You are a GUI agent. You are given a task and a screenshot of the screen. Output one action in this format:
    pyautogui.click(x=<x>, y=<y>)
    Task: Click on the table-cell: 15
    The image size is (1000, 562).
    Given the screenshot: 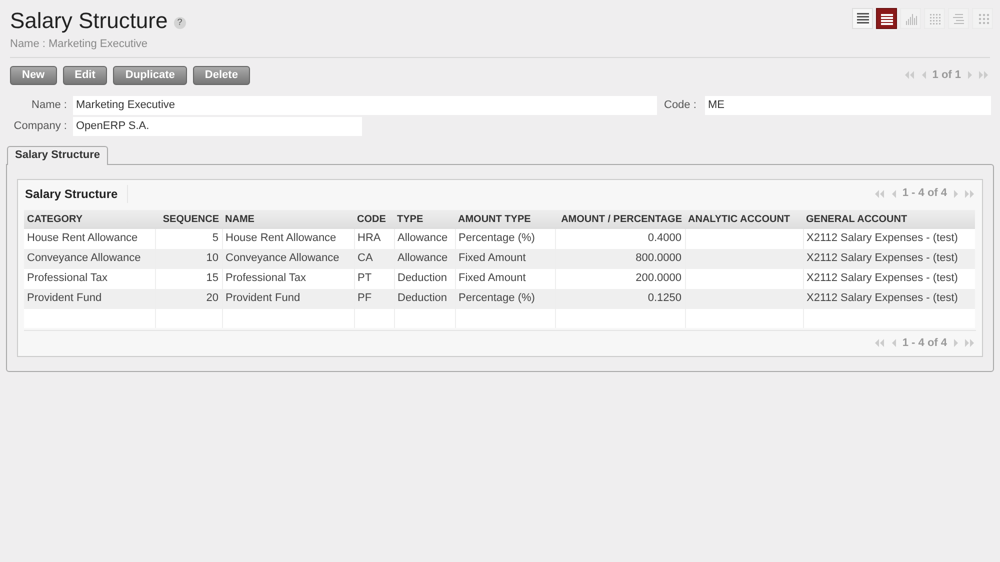 What is the action you would take?
    pyautogui.click(x=188, y=278)
    